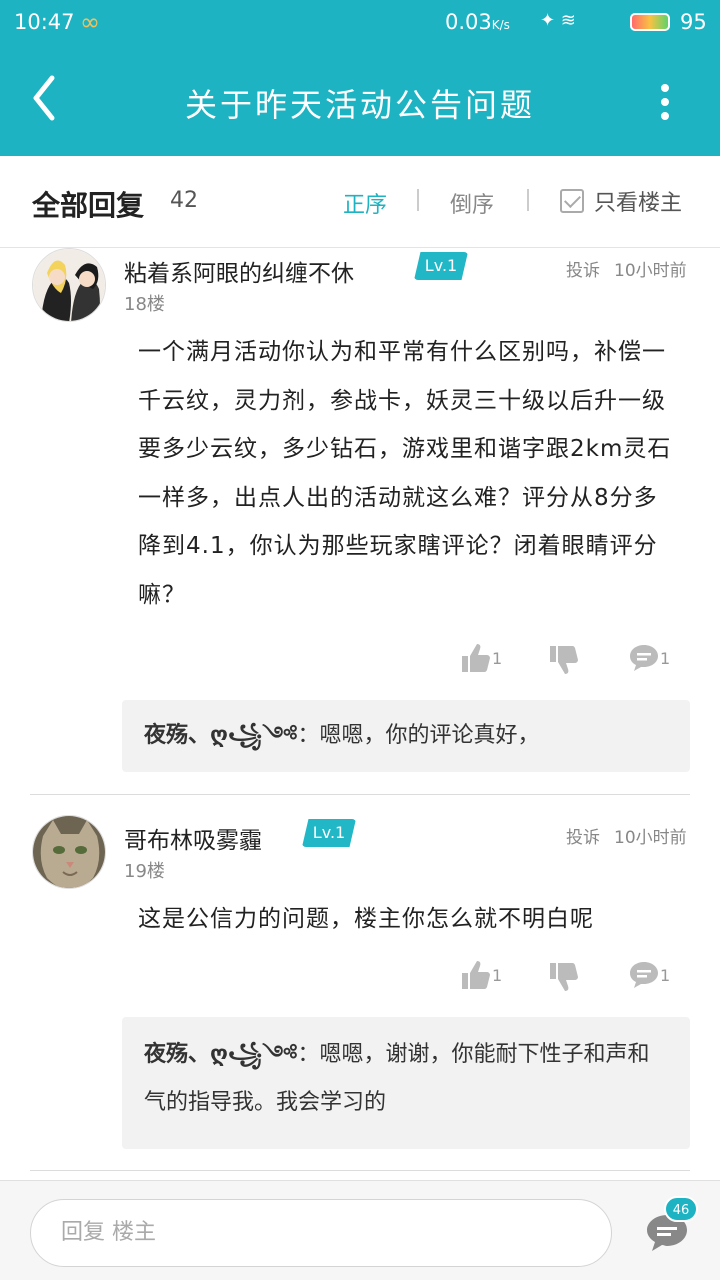 The height and width of the screenshot is (1280, 720). What do you see at coordinates (88, 205) in the screenshot?
I see `all-replies-label: 全部回复` at bounding box center [88, 205].